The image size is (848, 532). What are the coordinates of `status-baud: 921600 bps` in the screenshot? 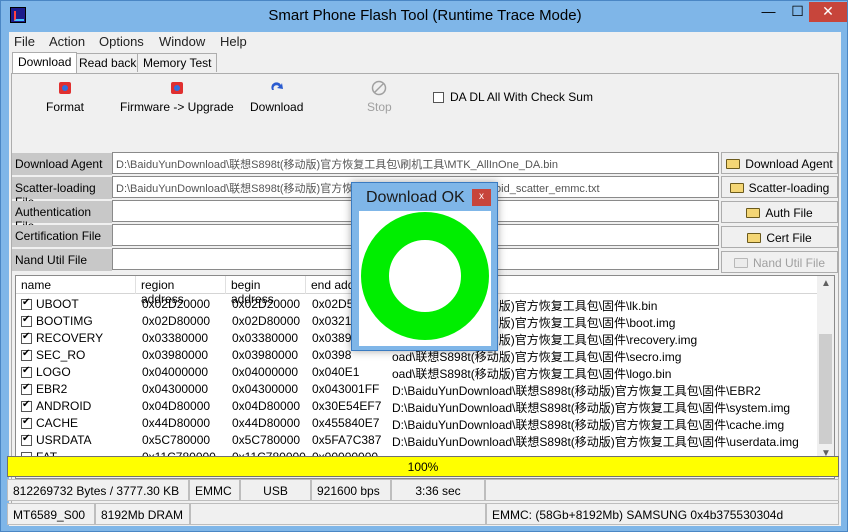 It's located at (351, 490).